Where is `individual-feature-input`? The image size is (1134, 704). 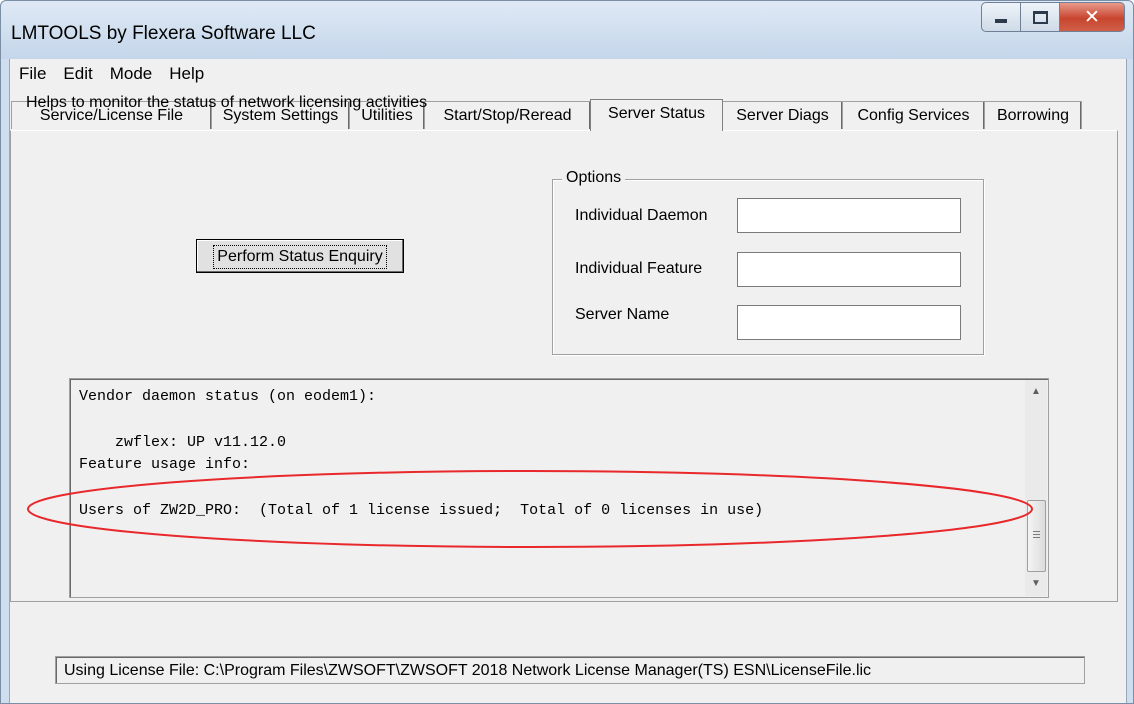 individual-feature-input is located at coordinates (849, 269).